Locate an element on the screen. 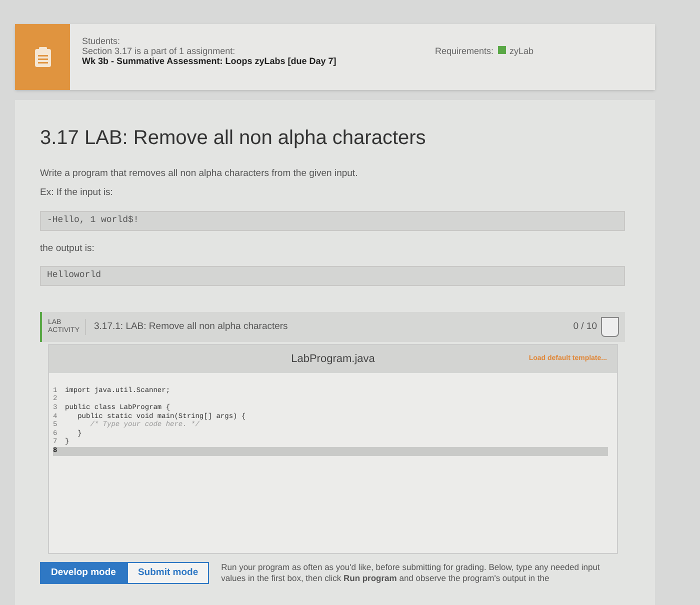 This screenshot has height=605, width=700. activity-title: 3.17.1: LAB: Remove all non alpha characters is located at coordinates (191, 327).